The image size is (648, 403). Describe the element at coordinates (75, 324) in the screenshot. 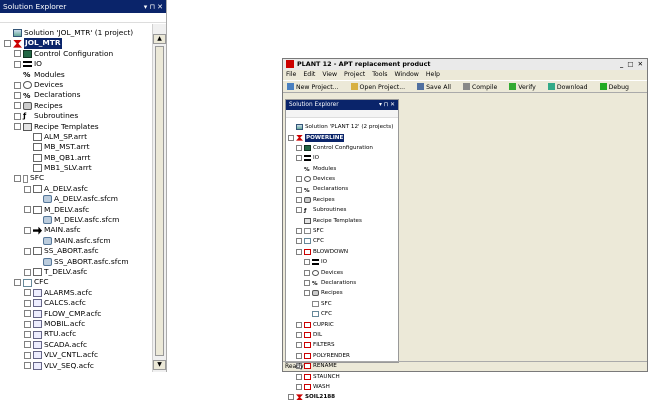

I see `left-tree-item: MOBIL.acfc` at that location.